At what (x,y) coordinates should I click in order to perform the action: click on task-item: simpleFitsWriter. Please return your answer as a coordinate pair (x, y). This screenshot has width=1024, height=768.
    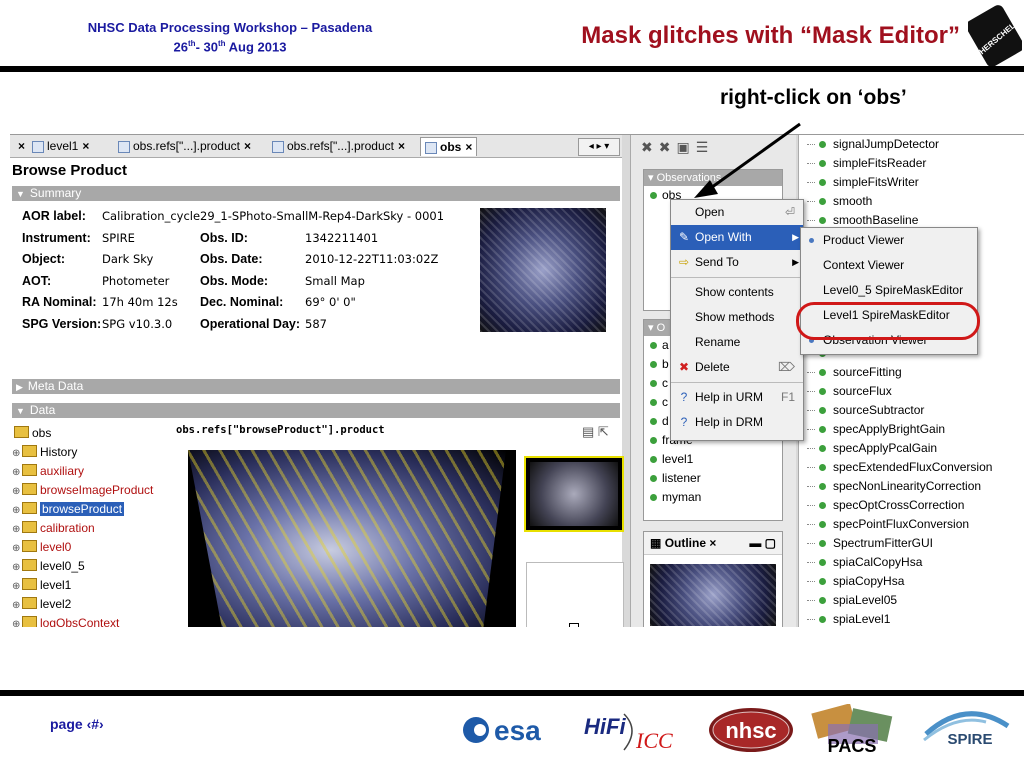
    Looking at the image, I should click on (911, 182).